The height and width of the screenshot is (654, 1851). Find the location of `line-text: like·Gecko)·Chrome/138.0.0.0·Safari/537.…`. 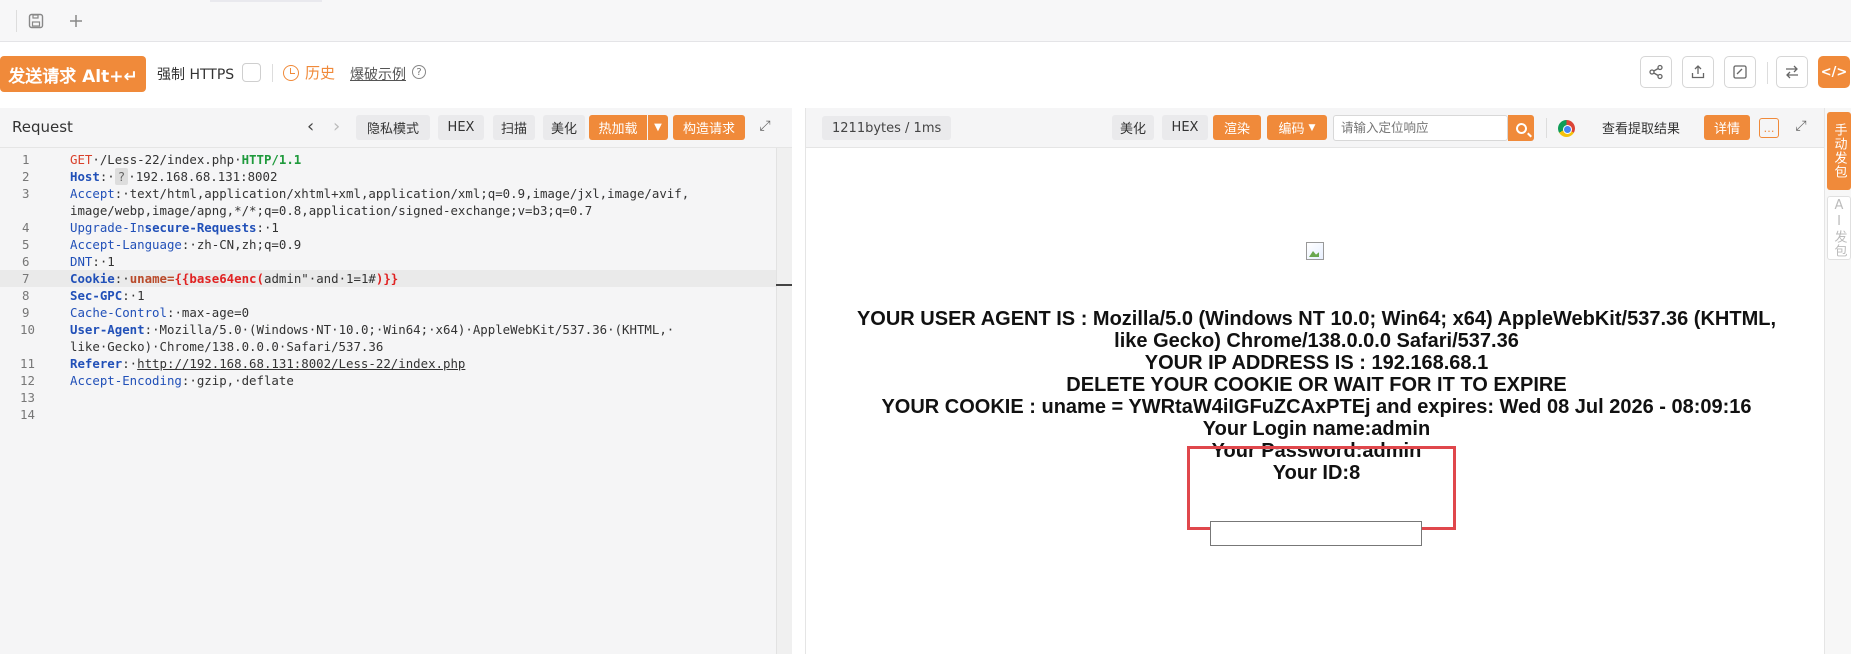

line-text: like·Gecko)·Chrome/138.0.0.0·Safari/537.… is located at coordinates (226, 346).